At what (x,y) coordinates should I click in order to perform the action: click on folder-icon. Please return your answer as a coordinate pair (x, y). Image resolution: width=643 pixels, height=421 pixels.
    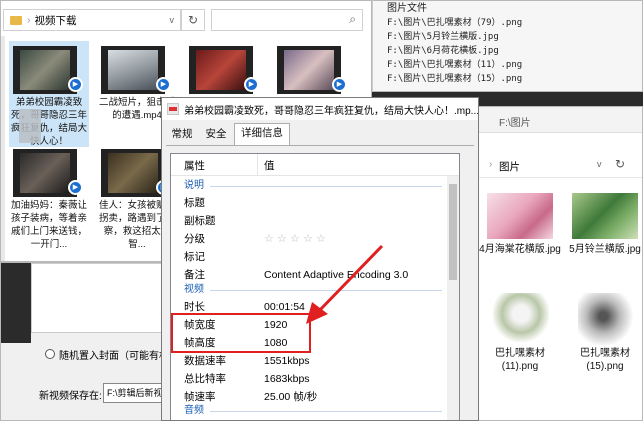
    Looking at the image, I should click on (16, 20).